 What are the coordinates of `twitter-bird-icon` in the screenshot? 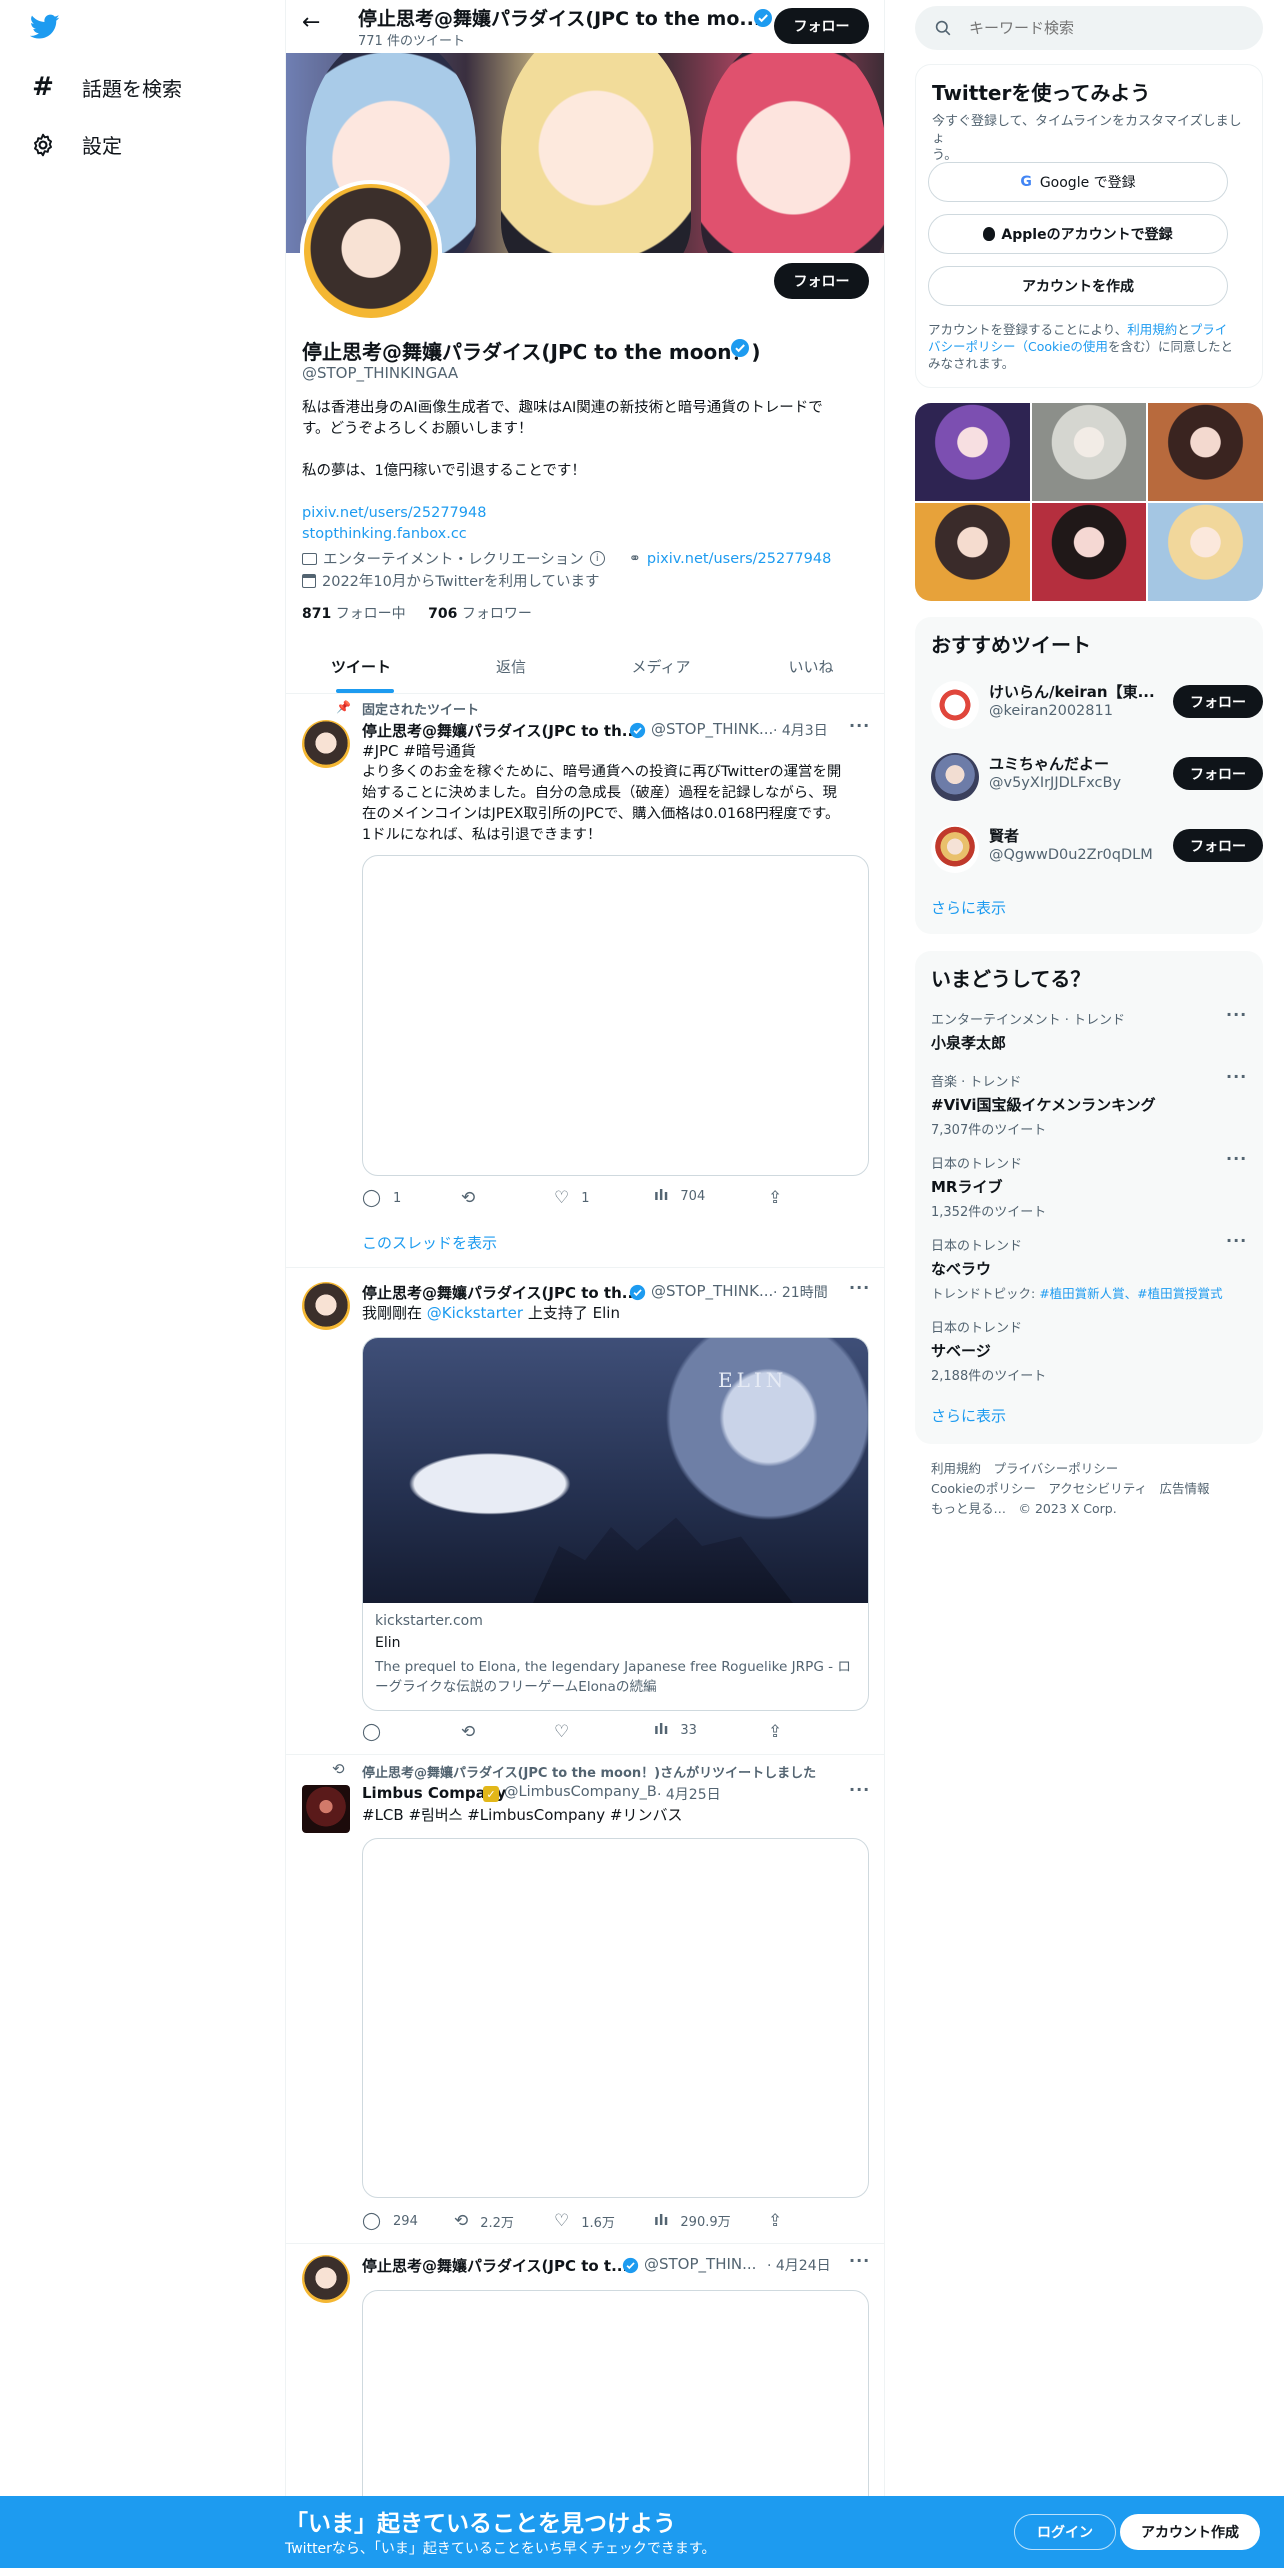 It's located at (45, 27).